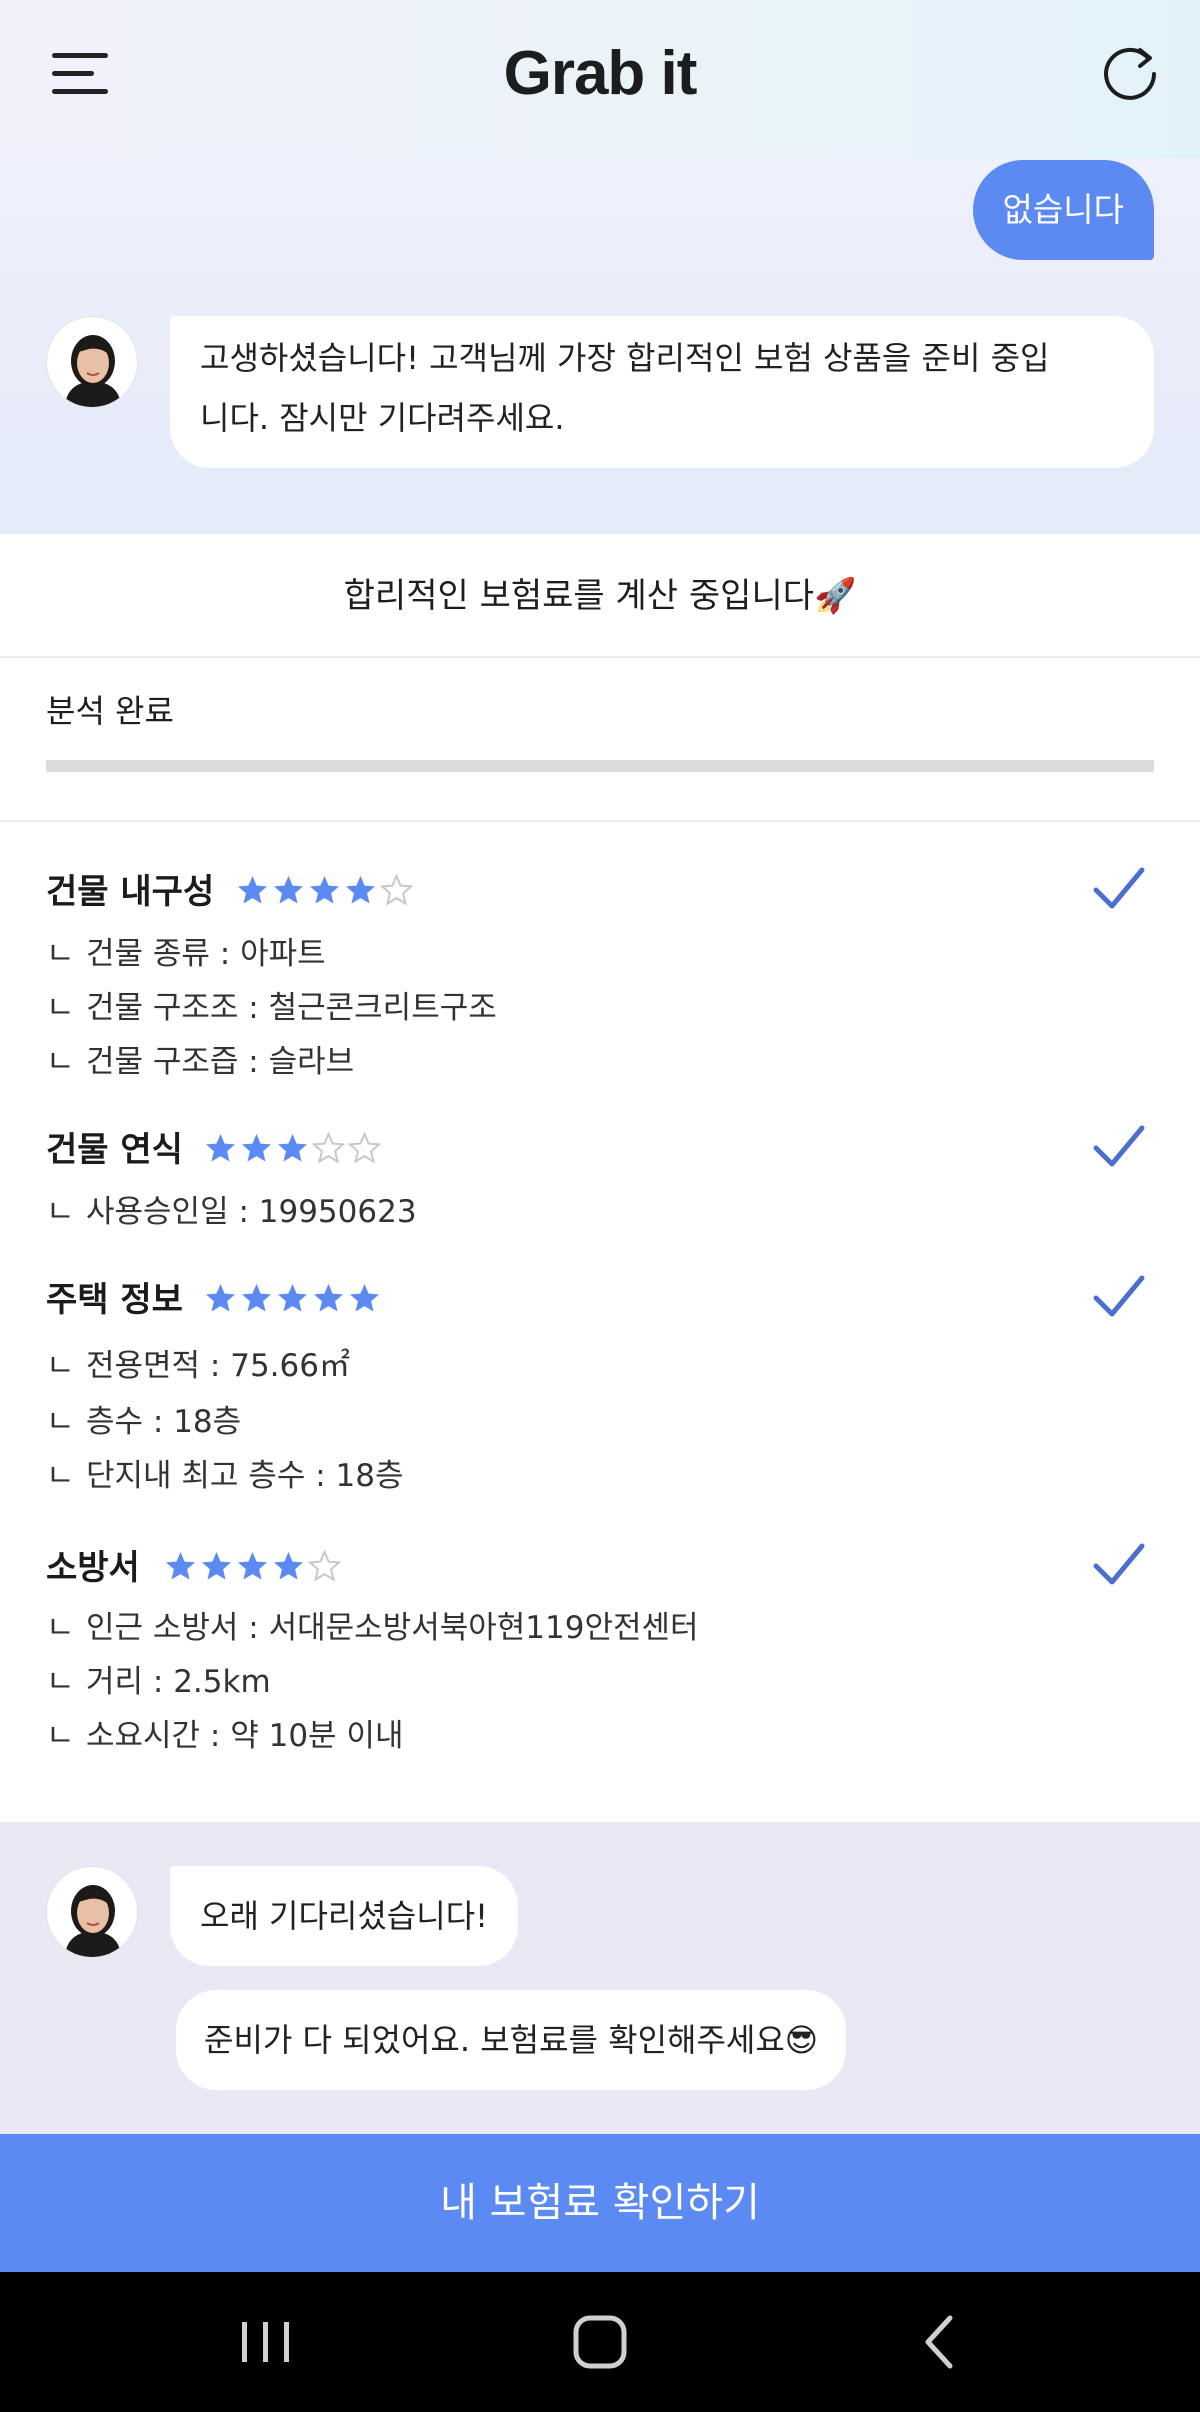 The image size is (1200, 2412). I want to click on progress-fill, so click(600, 766).